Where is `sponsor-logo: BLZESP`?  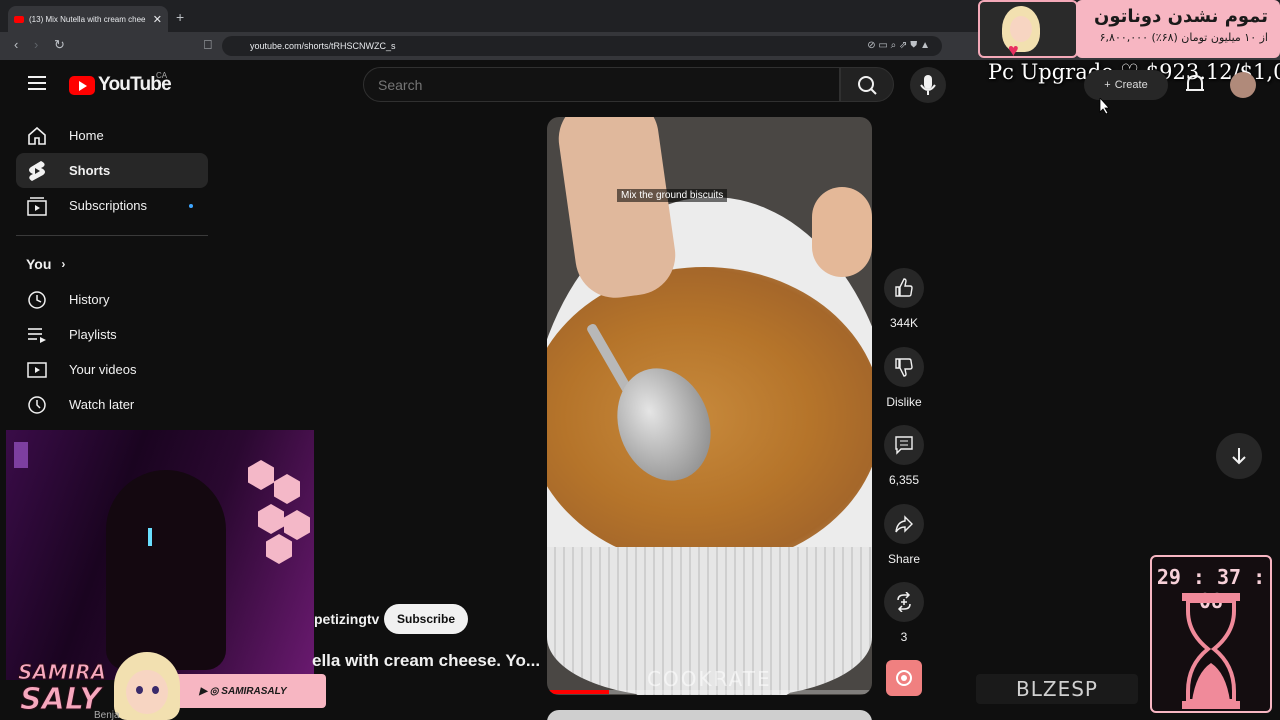 sponsor-logo: BLZESP is located at coordinates (1057, 689).